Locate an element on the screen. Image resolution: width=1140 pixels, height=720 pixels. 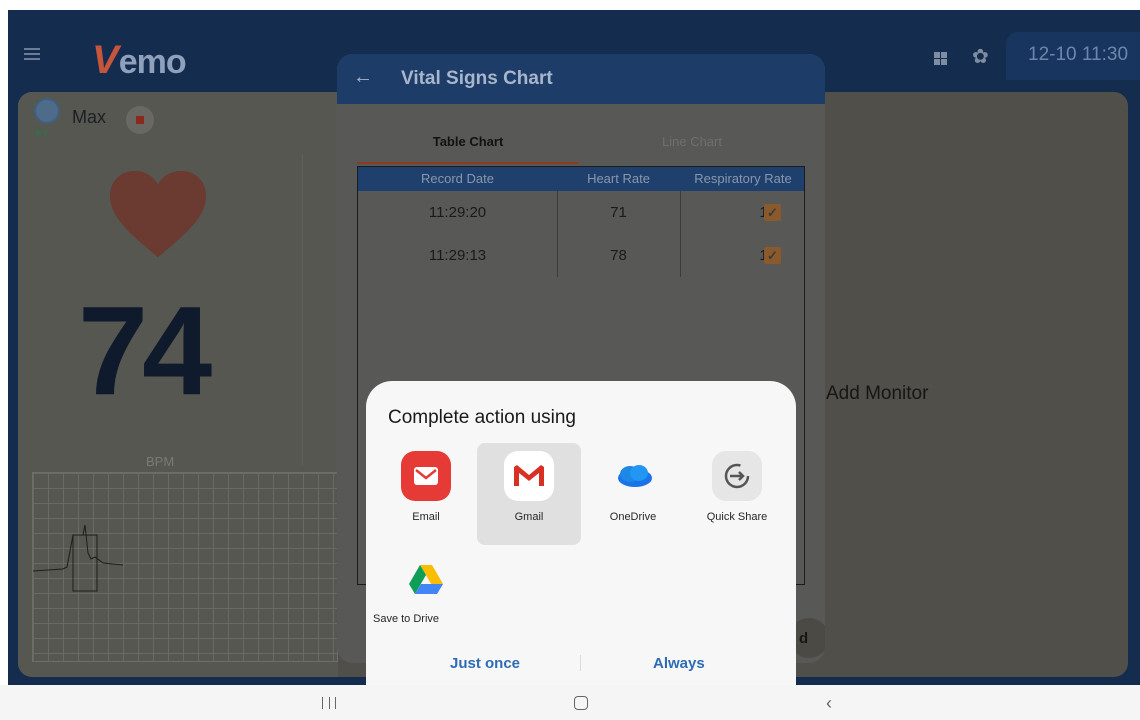
app-option-gmail: Gmail is located at coordinates (529, 494).